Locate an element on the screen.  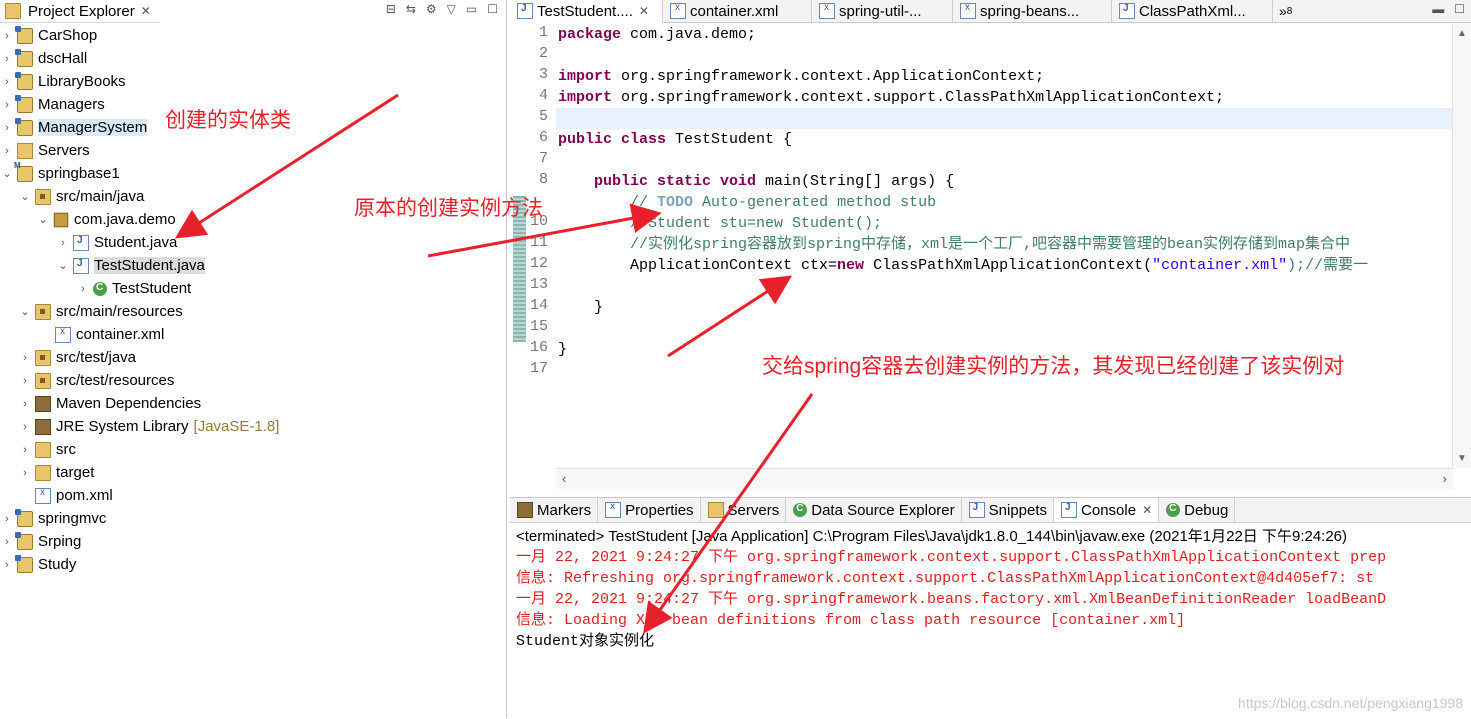
tree-item-label: Servers is located at coordinates (64, 150).